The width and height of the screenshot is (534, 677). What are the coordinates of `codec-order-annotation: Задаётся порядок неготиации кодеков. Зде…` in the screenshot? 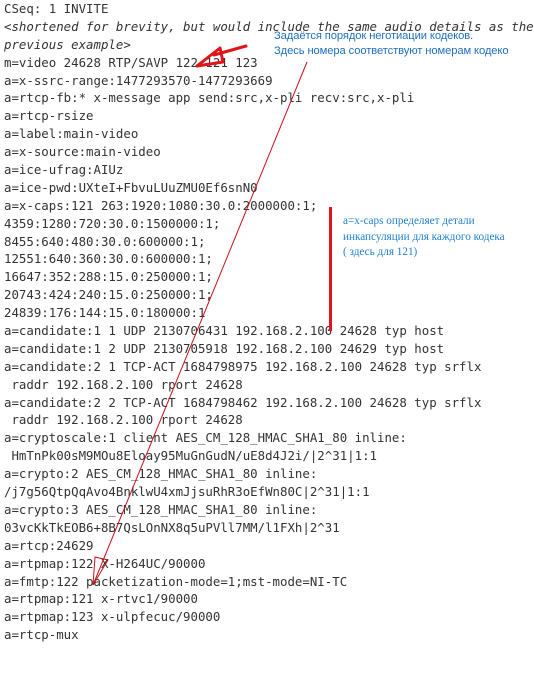 It's located at (391, 44).